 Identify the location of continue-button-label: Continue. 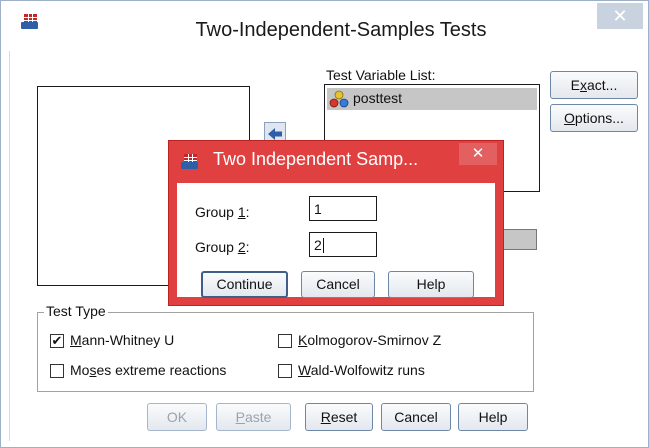
(244, 284).